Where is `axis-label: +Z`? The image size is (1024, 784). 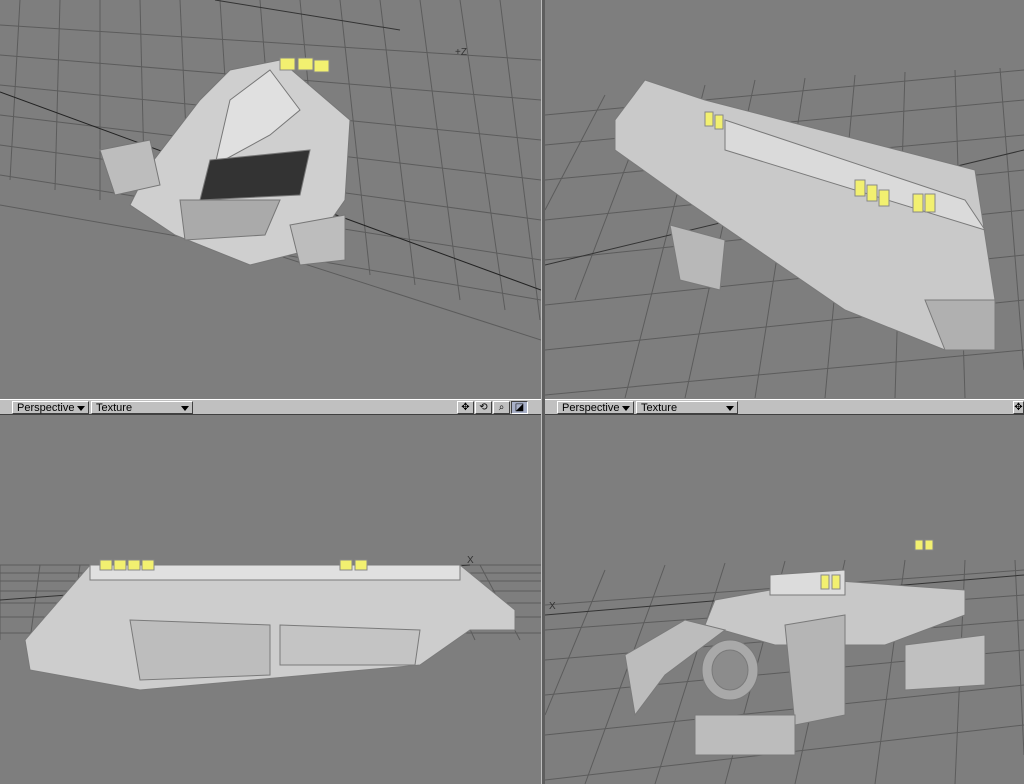 axis-label: +Z is located at coordinates (461, 52).